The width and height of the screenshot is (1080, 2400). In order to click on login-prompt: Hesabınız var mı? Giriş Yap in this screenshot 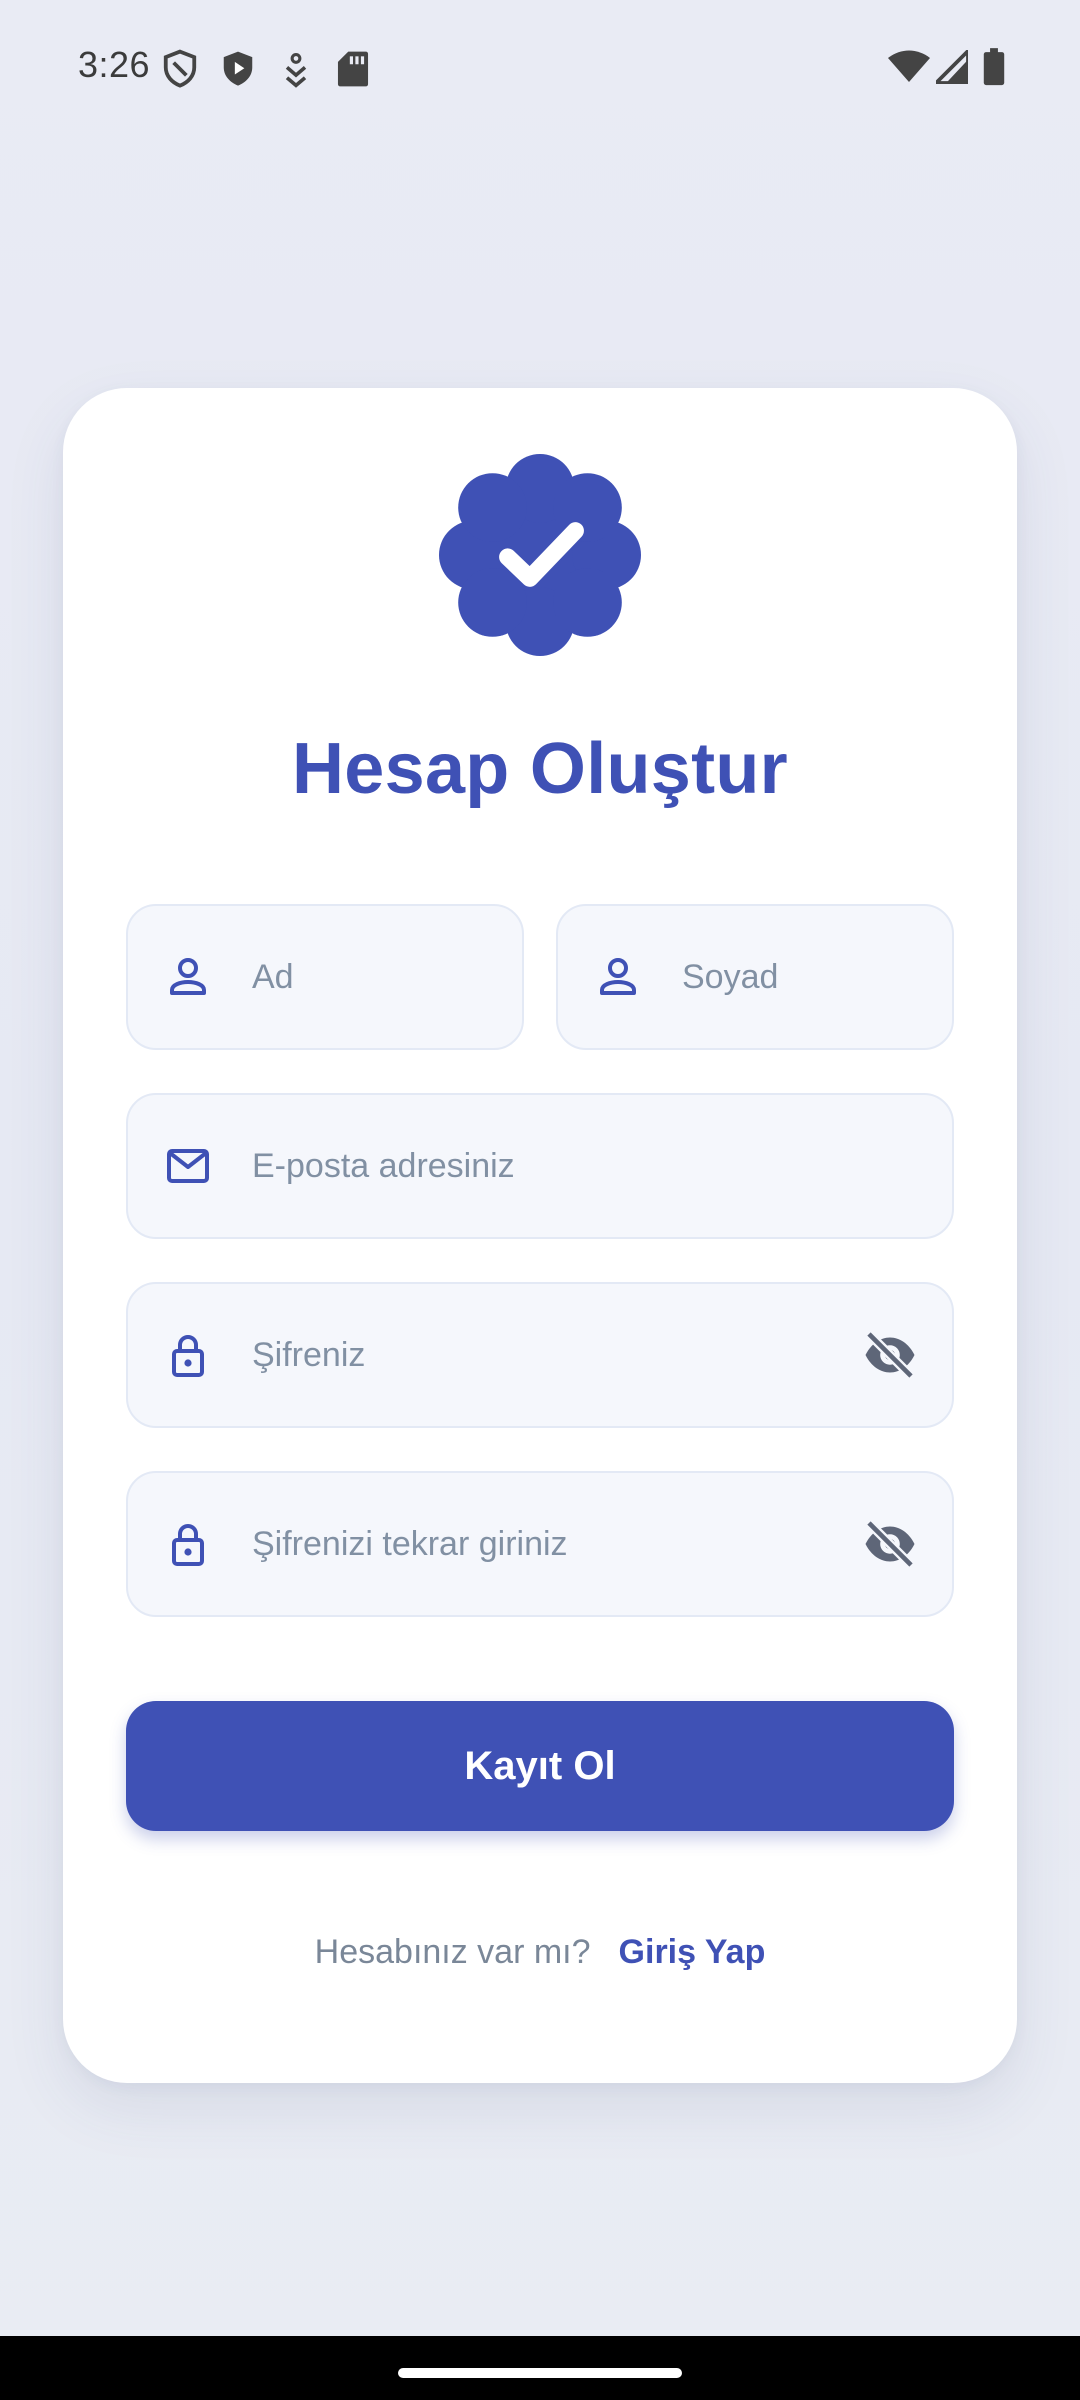, I will do `click(540, 1952)`.